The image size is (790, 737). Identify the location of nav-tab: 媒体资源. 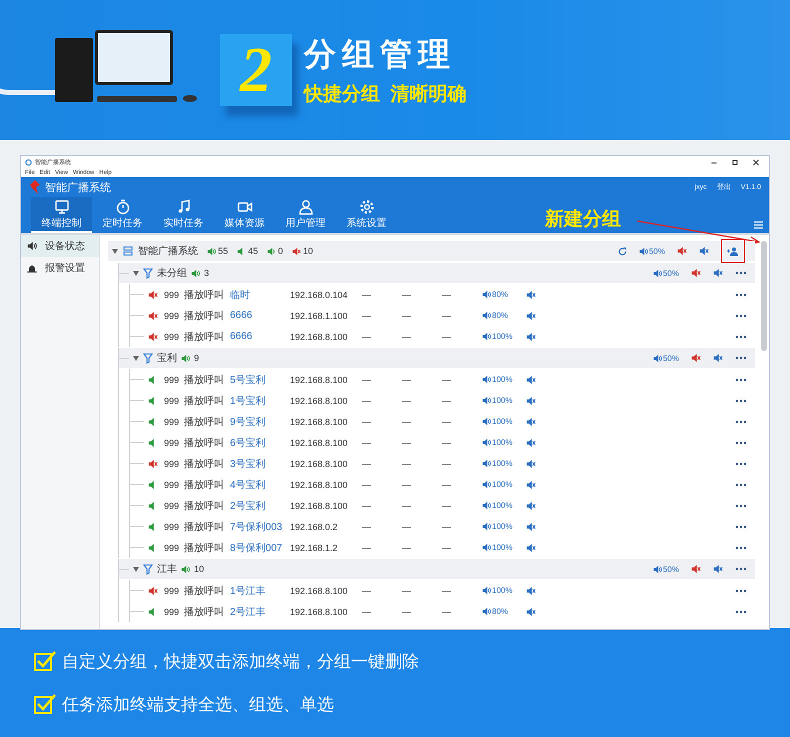
(244, 215).